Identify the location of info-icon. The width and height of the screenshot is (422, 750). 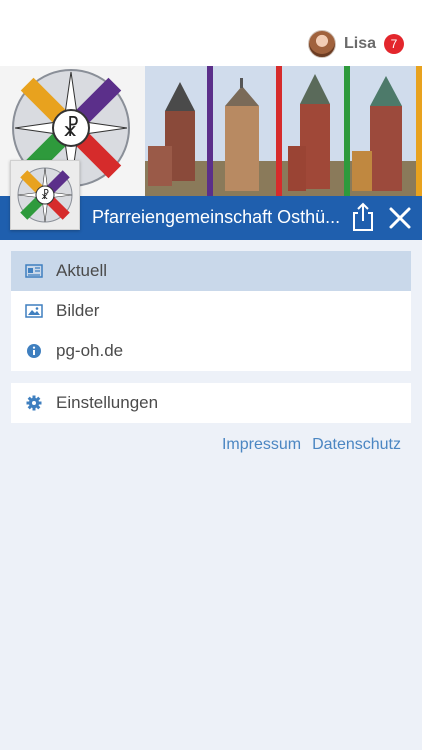
(34, 351).